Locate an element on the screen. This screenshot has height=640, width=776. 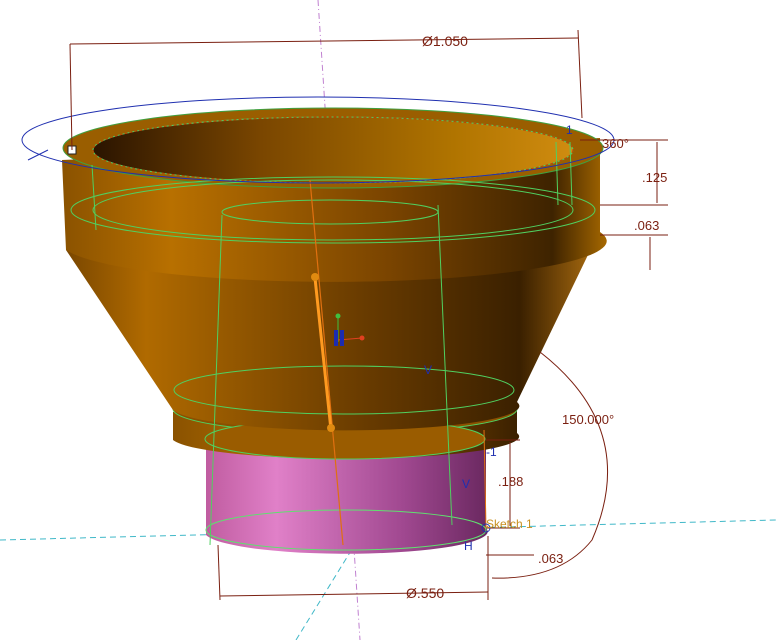
constraint-equal-1: -1 is located at coordinates (491, 452).